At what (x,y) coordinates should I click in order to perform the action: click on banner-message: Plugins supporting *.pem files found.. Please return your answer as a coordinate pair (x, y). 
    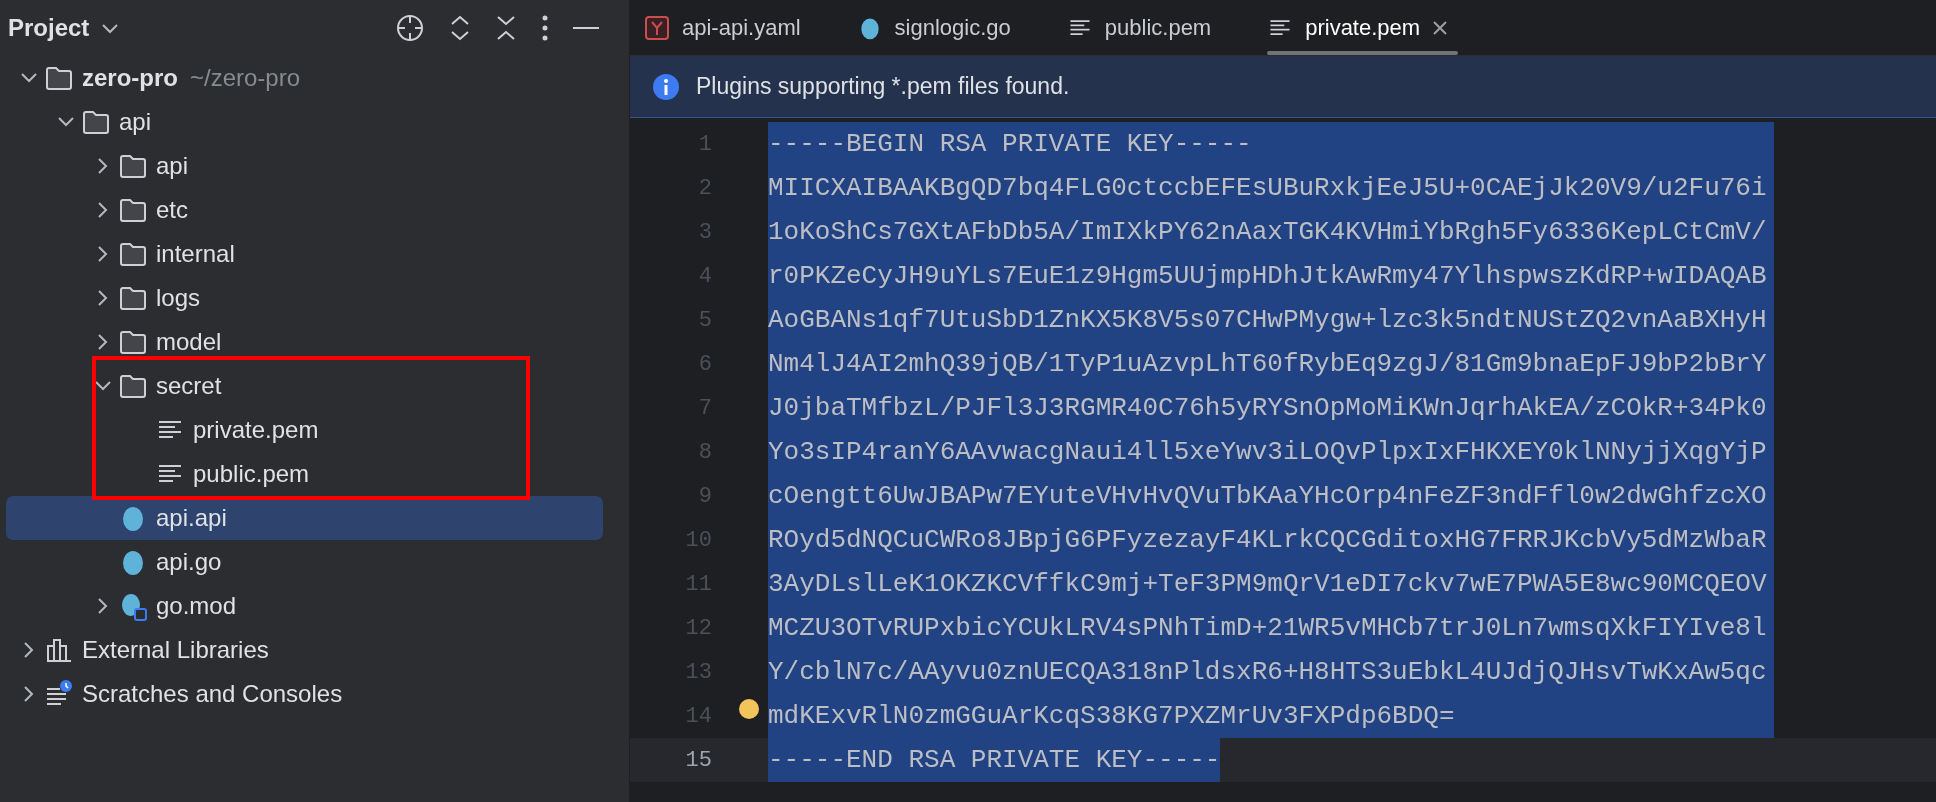
    Looking at the image, I should click on (883, 87).